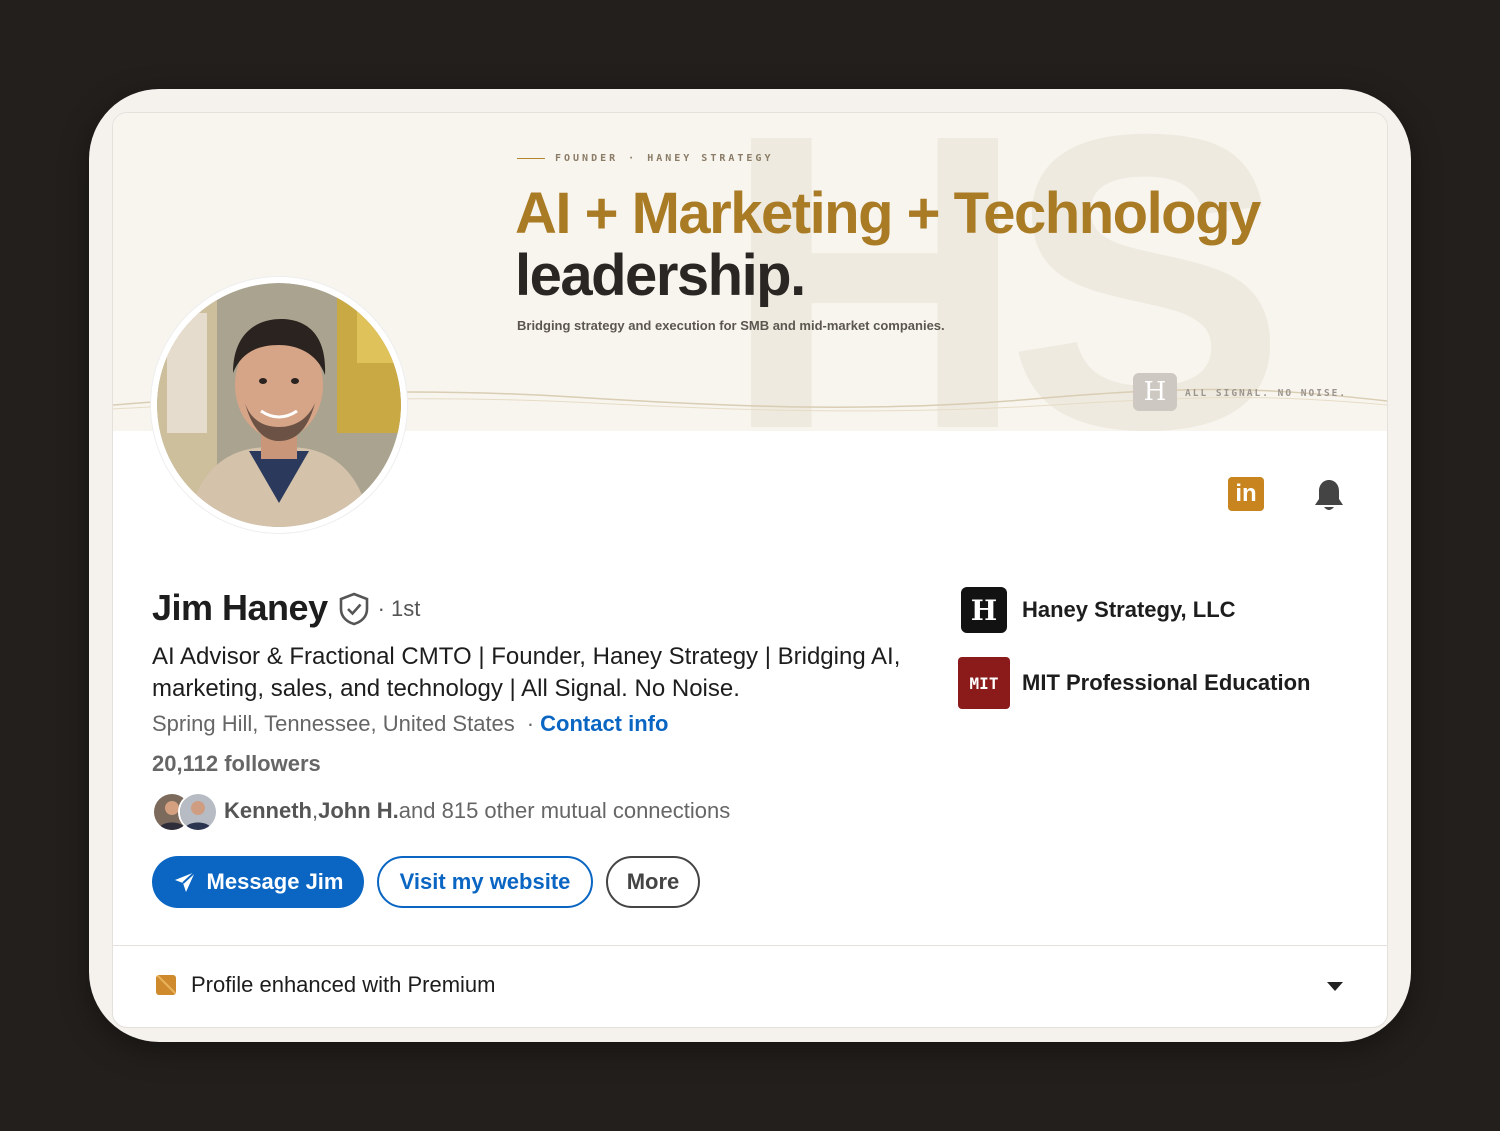 The width and height of the screenshot is (1500, 1131). I want to click on premium-label: Profile enhanced with Premium, so click(343, 984).